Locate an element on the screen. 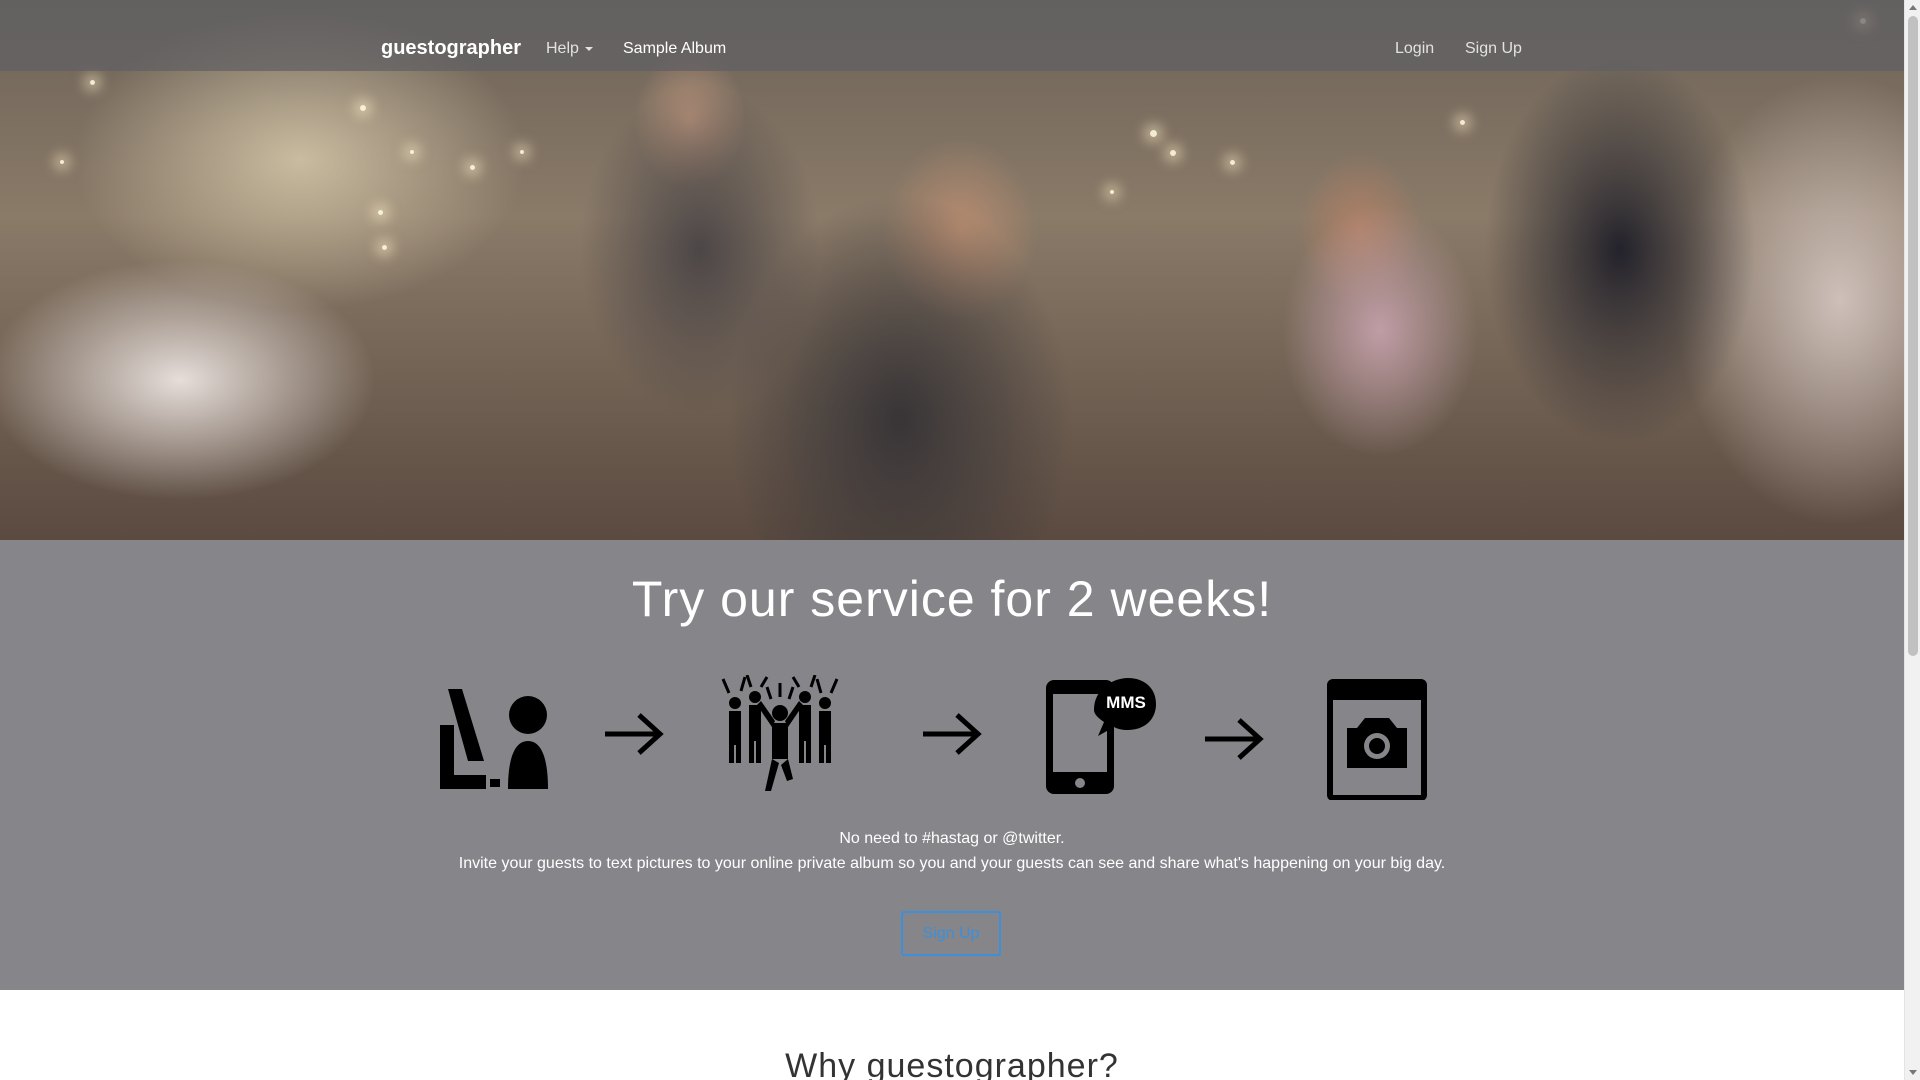  why-heading: Why guestographer? is located at coordinates (952, 1063).